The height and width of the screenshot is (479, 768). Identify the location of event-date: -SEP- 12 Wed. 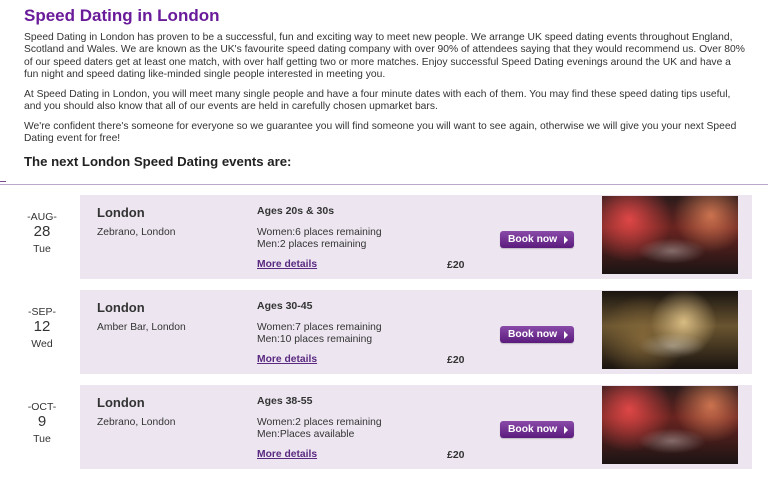
(40, 332).